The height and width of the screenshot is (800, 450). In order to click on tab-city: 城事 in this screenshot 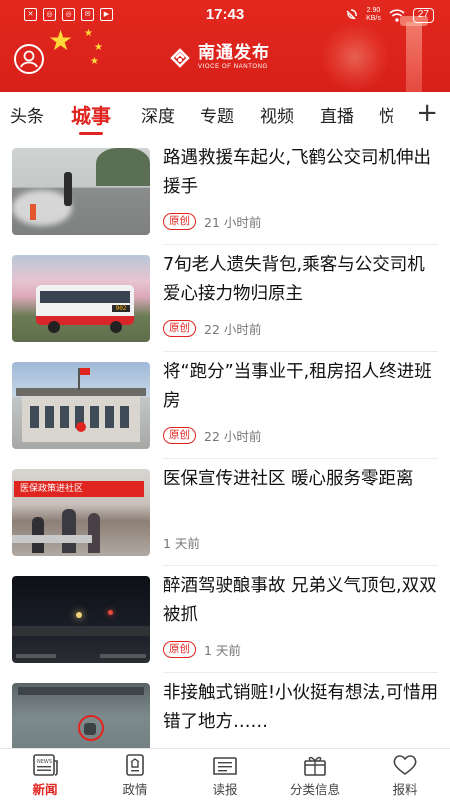, I will do `click(91, 114)`.